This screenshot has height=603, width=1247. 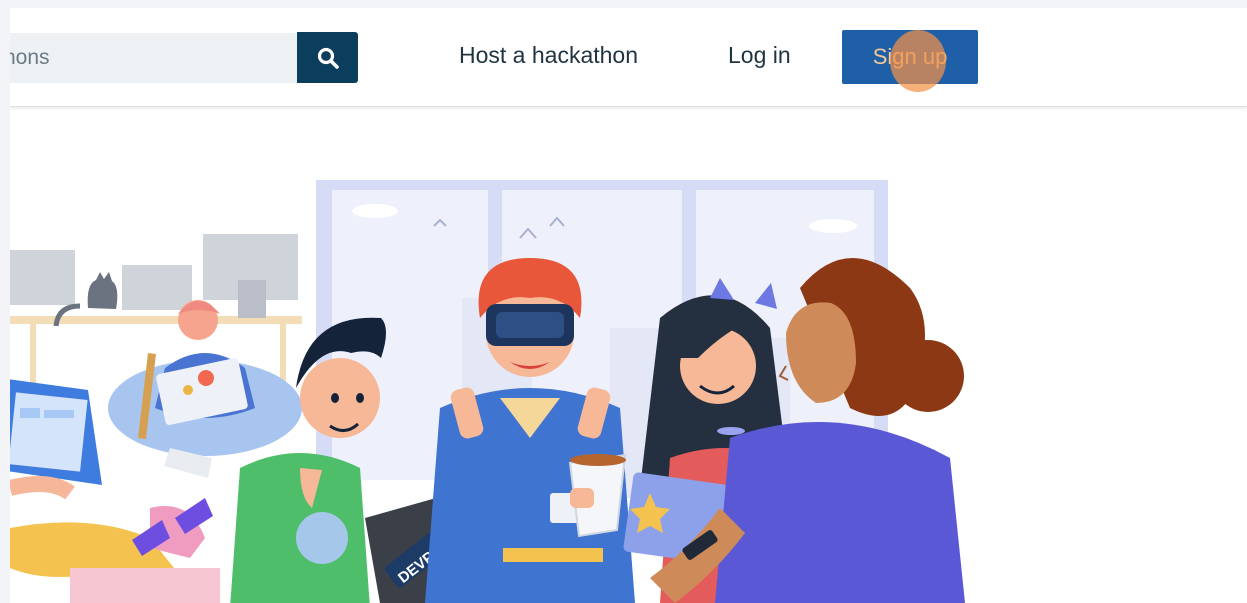 I want to click on sitting-person-graphic, so click(x=205, y=389).